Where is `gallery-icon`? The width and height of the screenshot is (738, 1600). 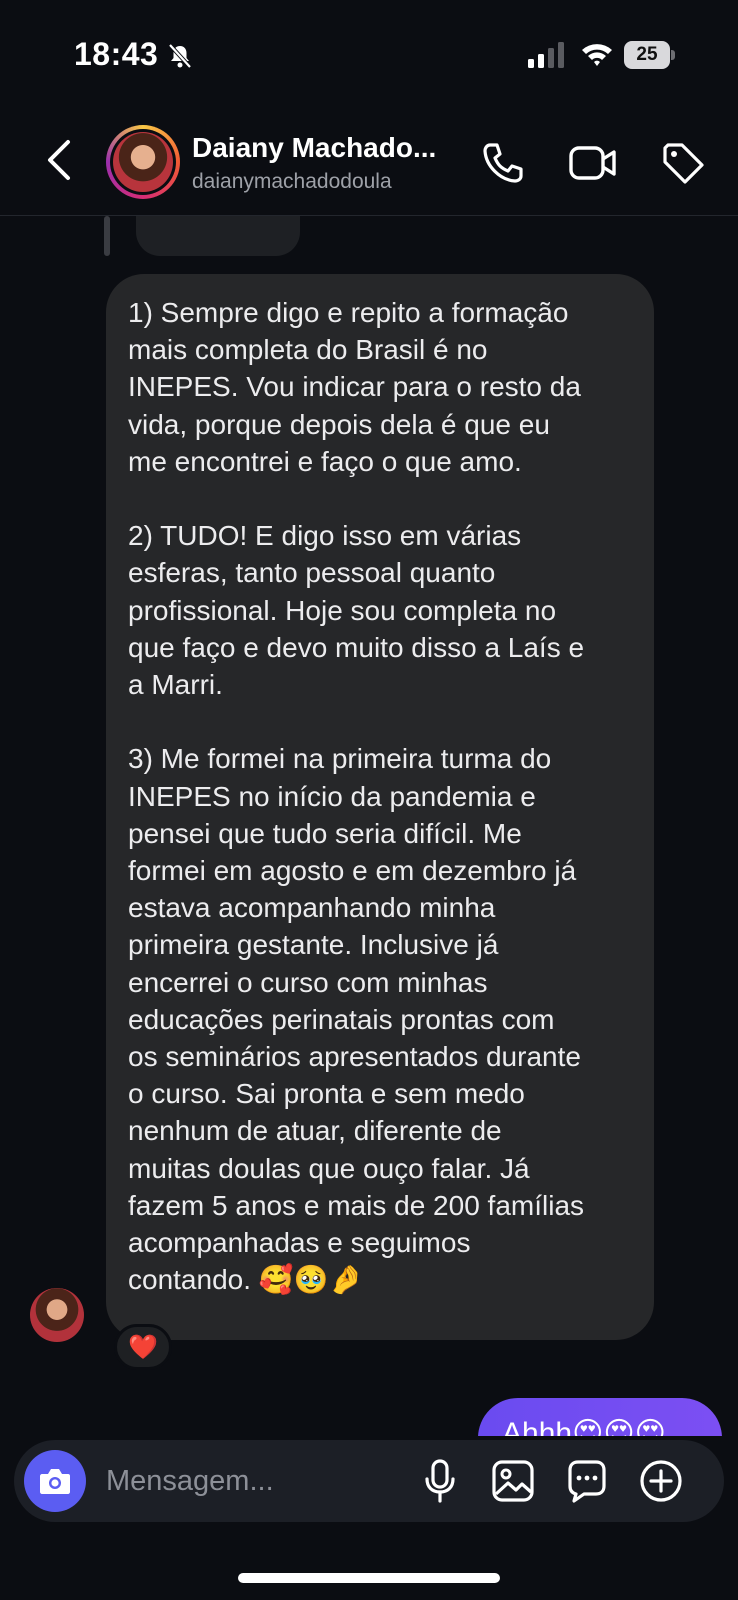
gallery-icon is located at coordinates (513, 1481).